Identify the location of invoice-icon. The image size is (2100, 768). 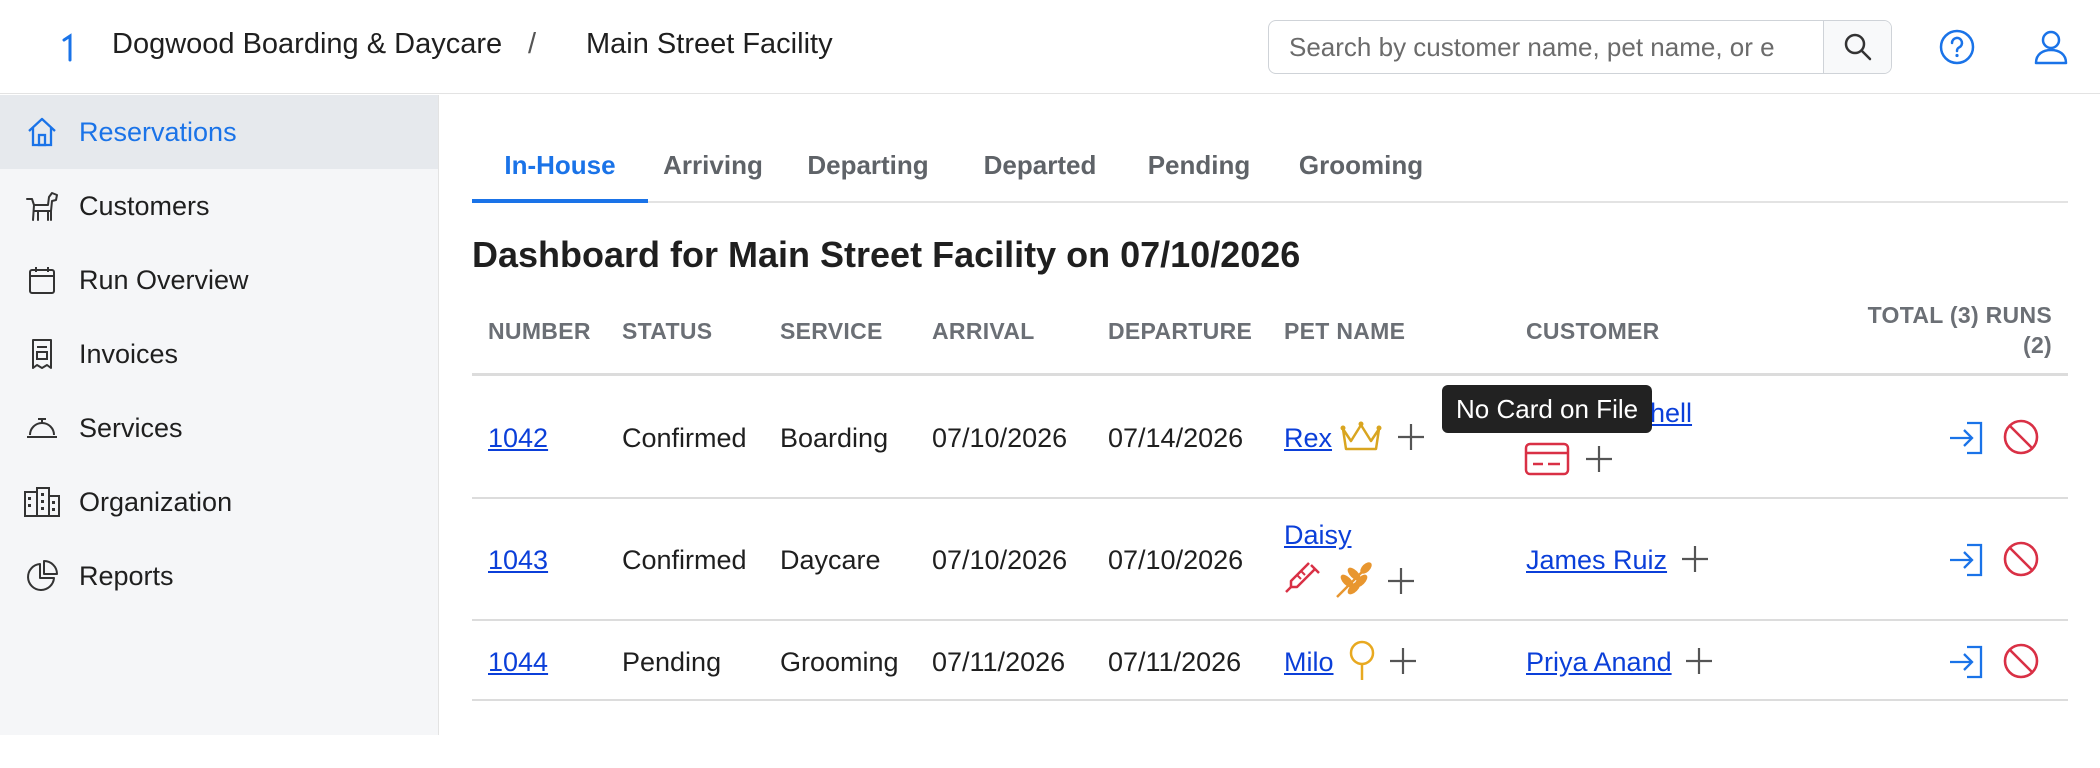
(42, 354).